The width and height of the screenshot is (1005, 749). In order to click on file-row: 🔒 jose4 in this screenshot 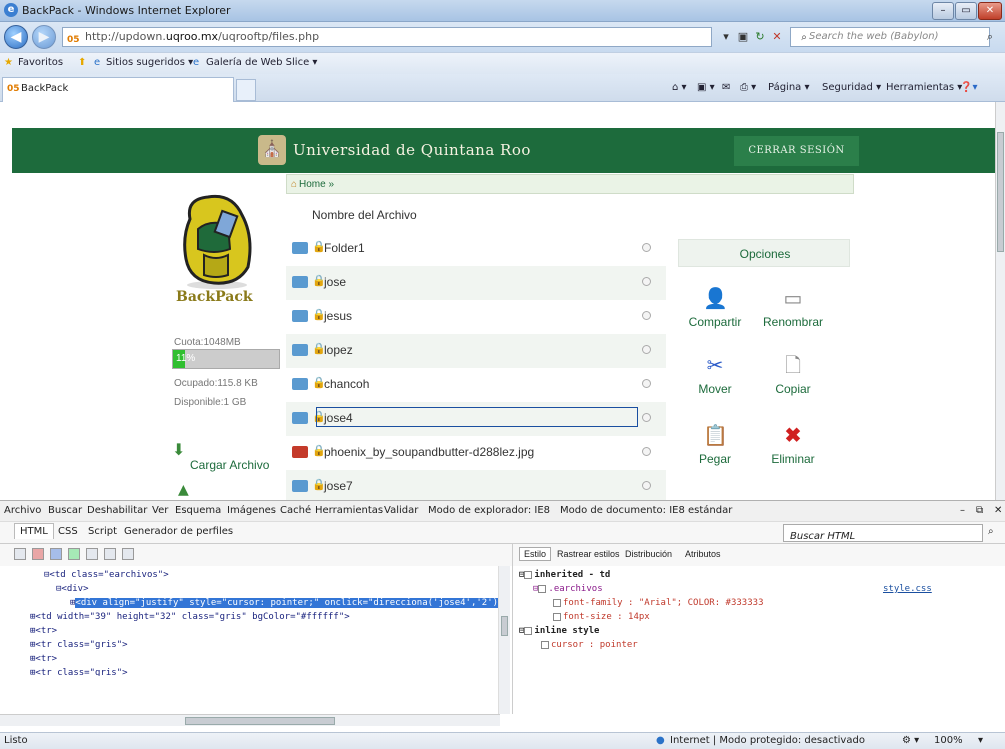, I will do `click(476, 419)`.